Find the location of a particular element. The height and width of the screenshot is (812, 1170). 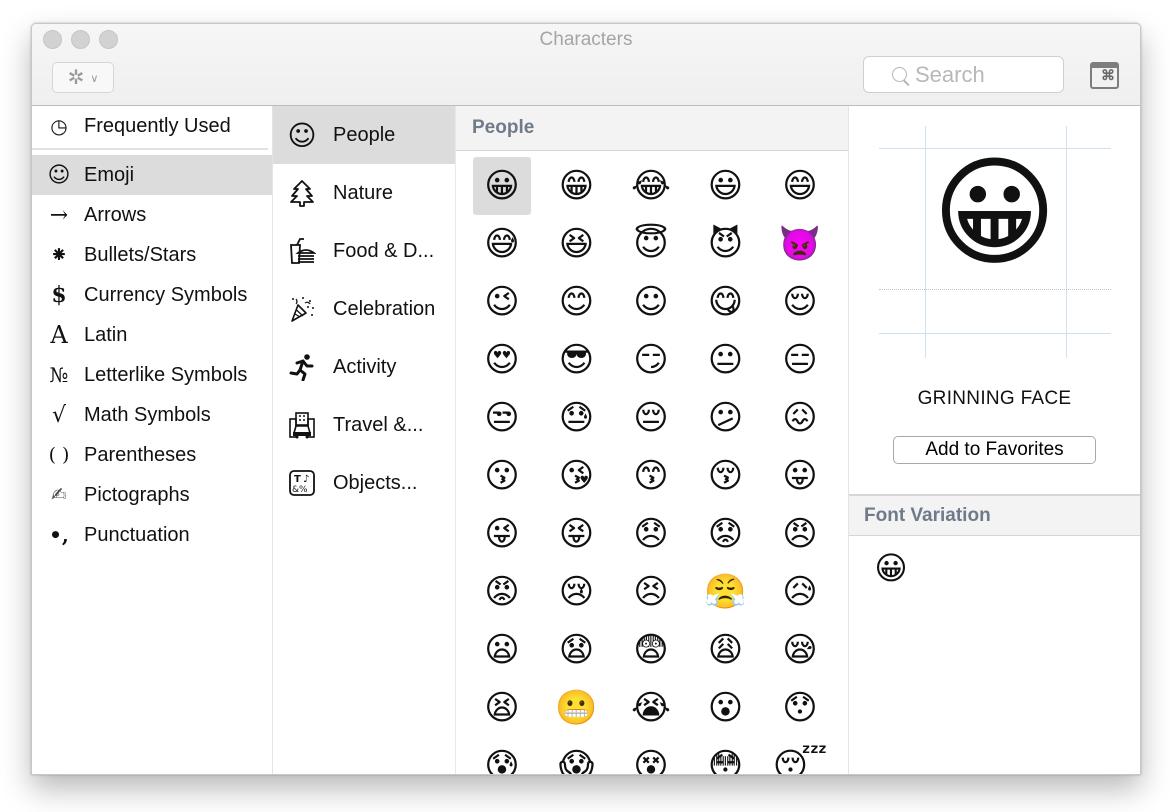

emoji-cell: 😳 is located at coordinates (726, 755).